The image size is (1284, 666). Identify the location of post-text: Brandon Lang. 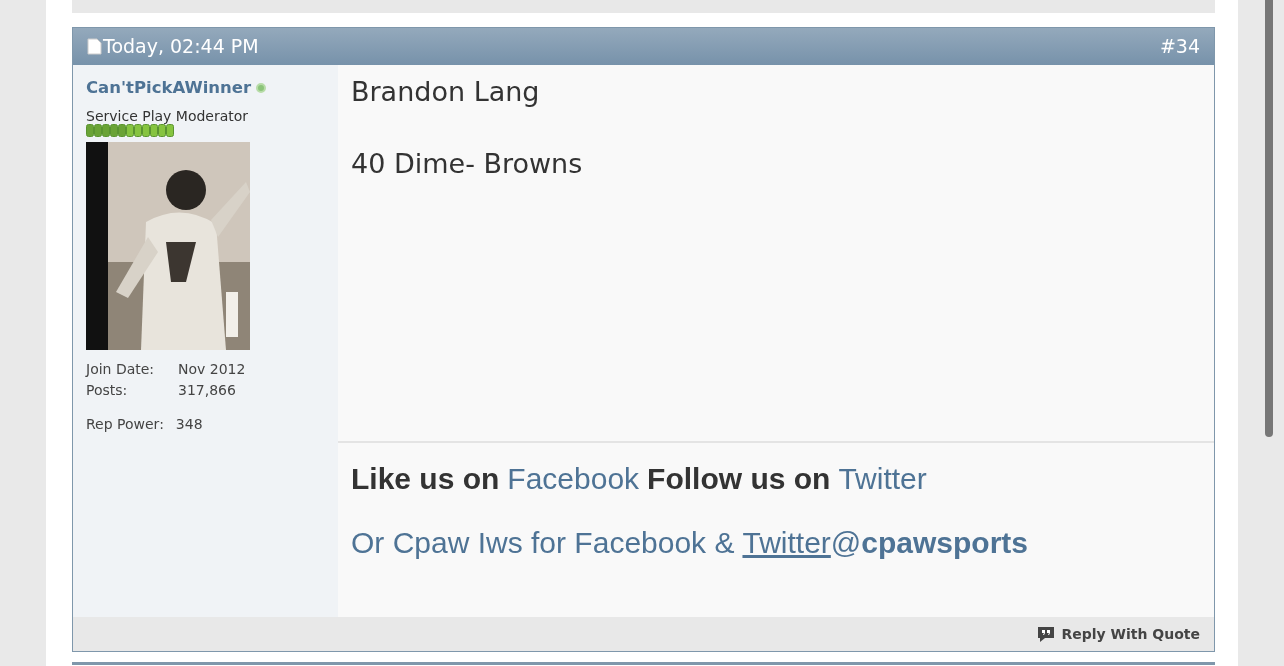
(446, 92).